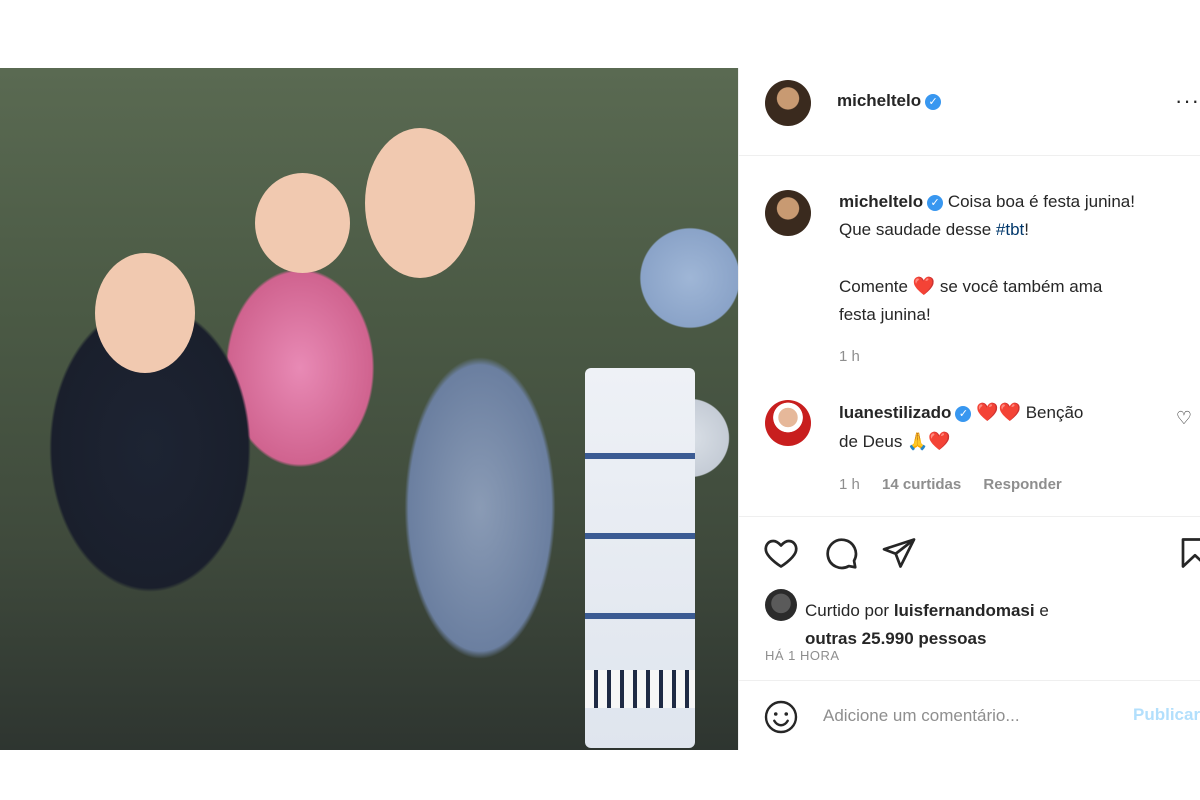  I want to click on emoji-icon, so click(781, 717).